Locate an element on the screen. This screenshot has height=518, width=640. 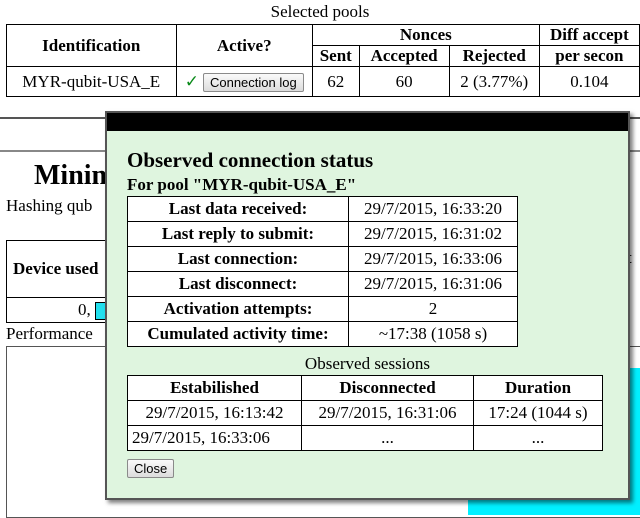
dialog-subtitle: For pool "MYR-qubit-USA_E" is located at coordinates (242, 184).